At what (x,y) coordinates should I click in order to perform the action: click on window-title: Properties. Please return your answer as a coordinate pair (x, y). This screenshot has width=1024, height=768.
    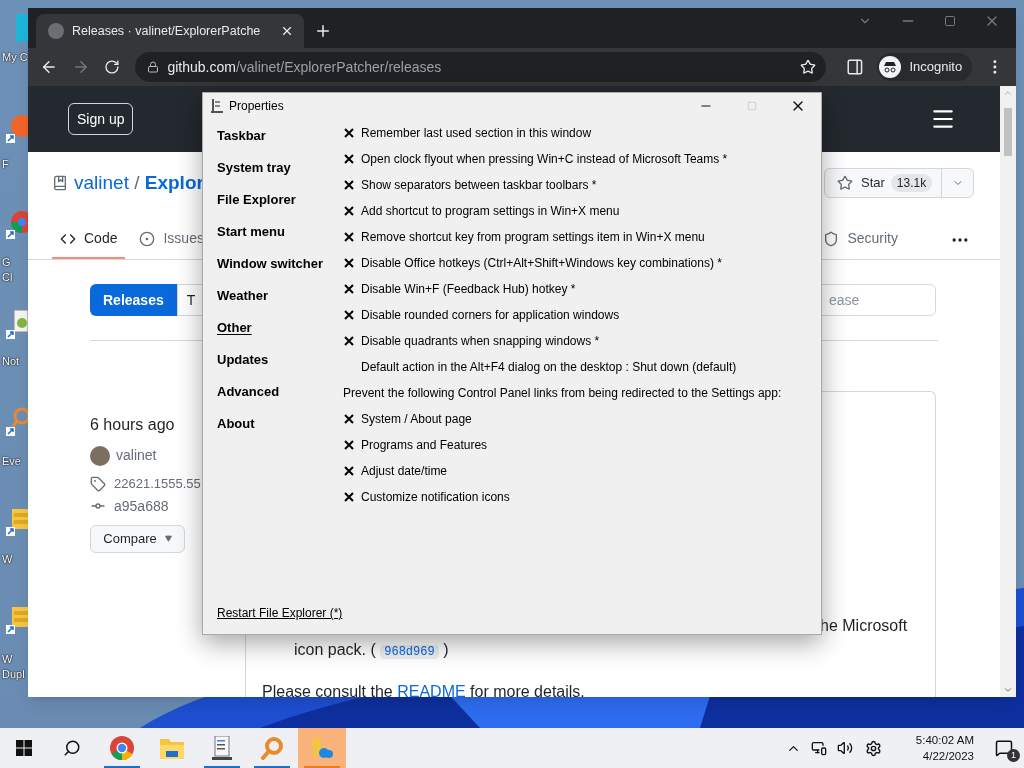
    Looking at the image, I should click on (256, 106).